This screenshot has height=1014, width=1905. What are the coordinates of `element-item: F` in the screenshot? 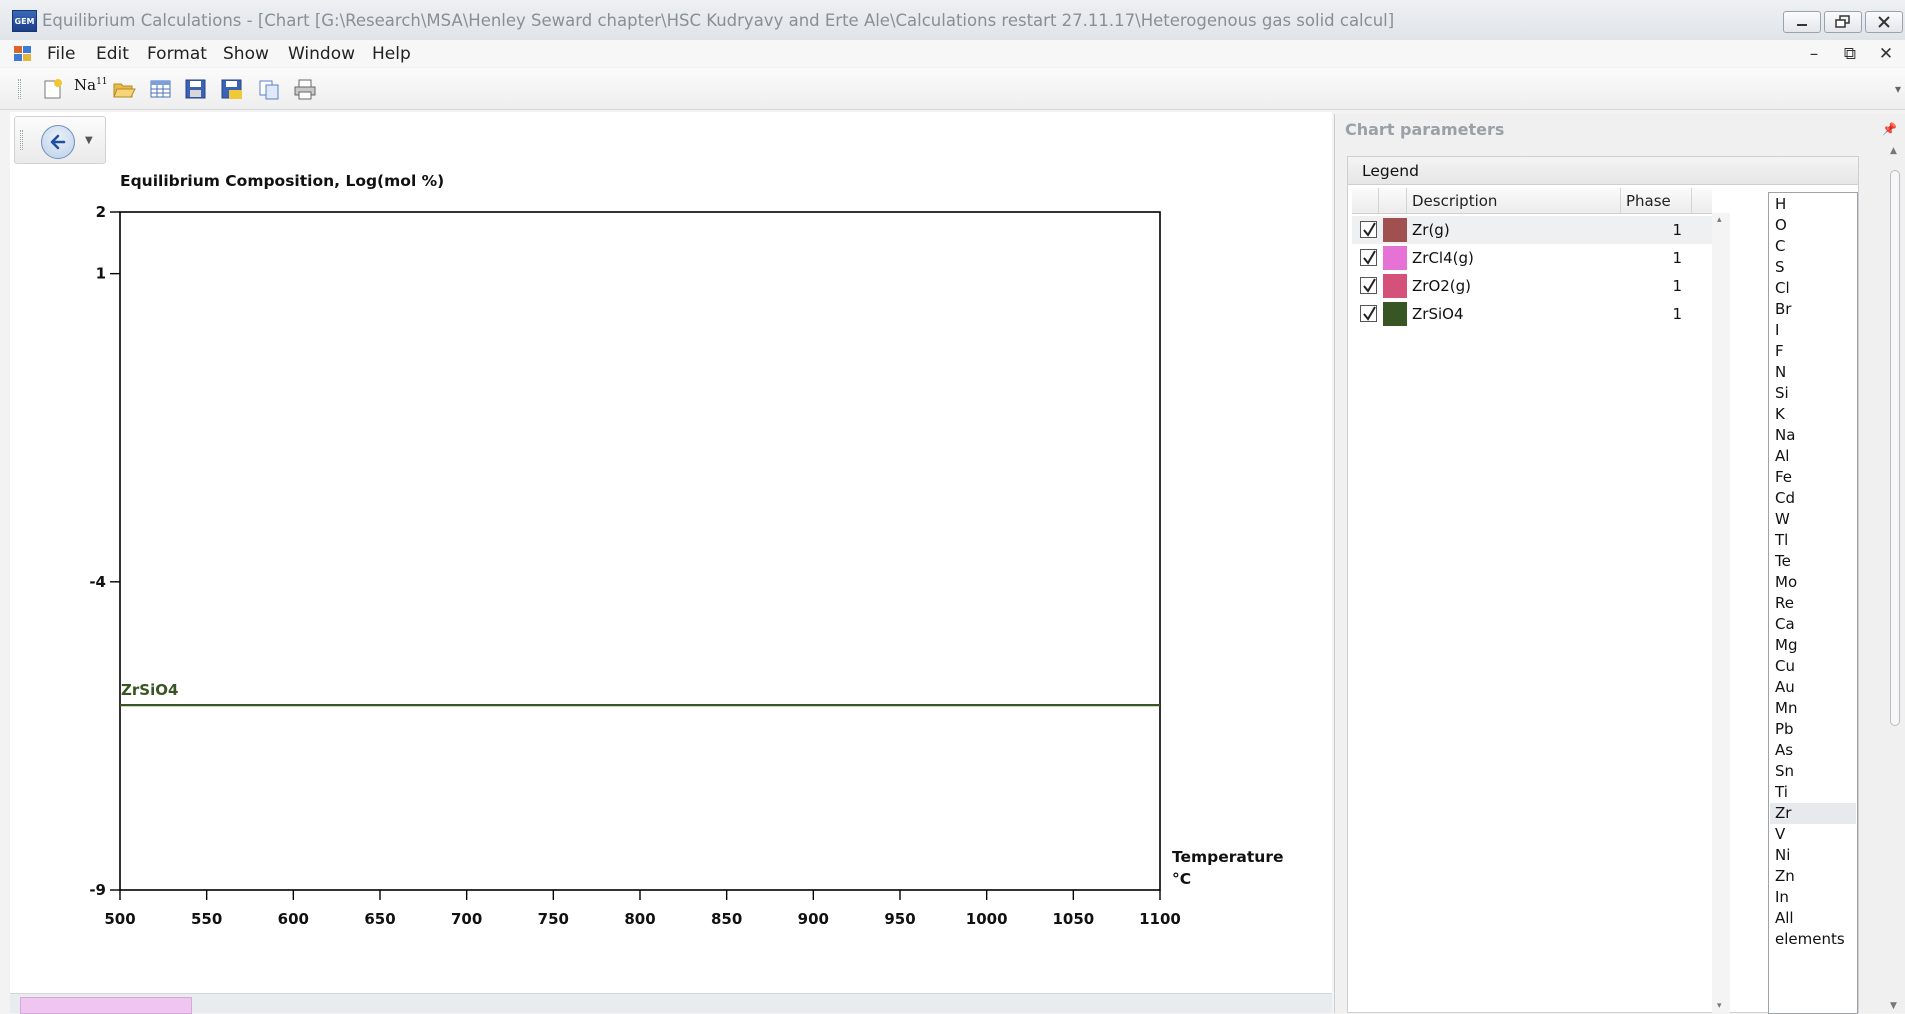 It's located at (1813, 351).